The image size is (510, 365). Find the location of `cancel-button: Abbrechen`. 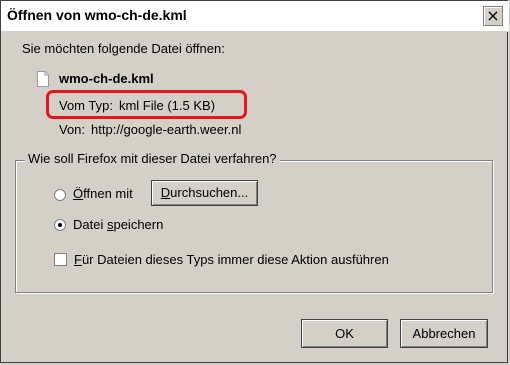

cancel-button: Abbrechen is located at coordinates (444, 333).